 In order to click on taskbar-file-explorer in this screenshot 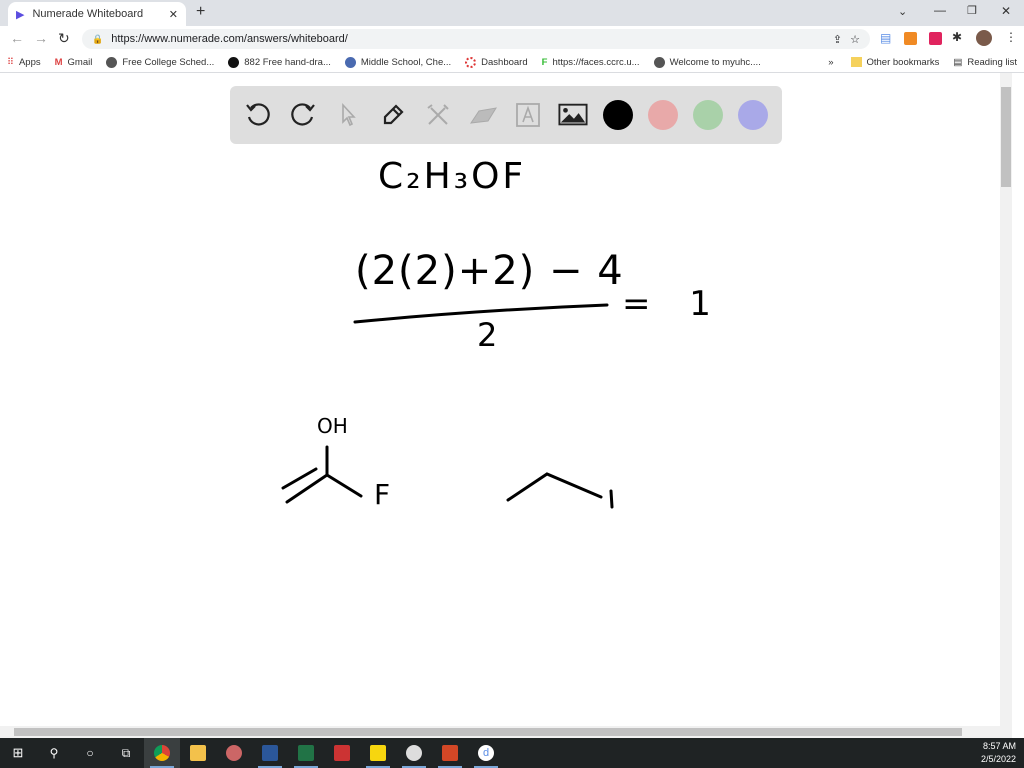, I will do `click(198, 753)`.